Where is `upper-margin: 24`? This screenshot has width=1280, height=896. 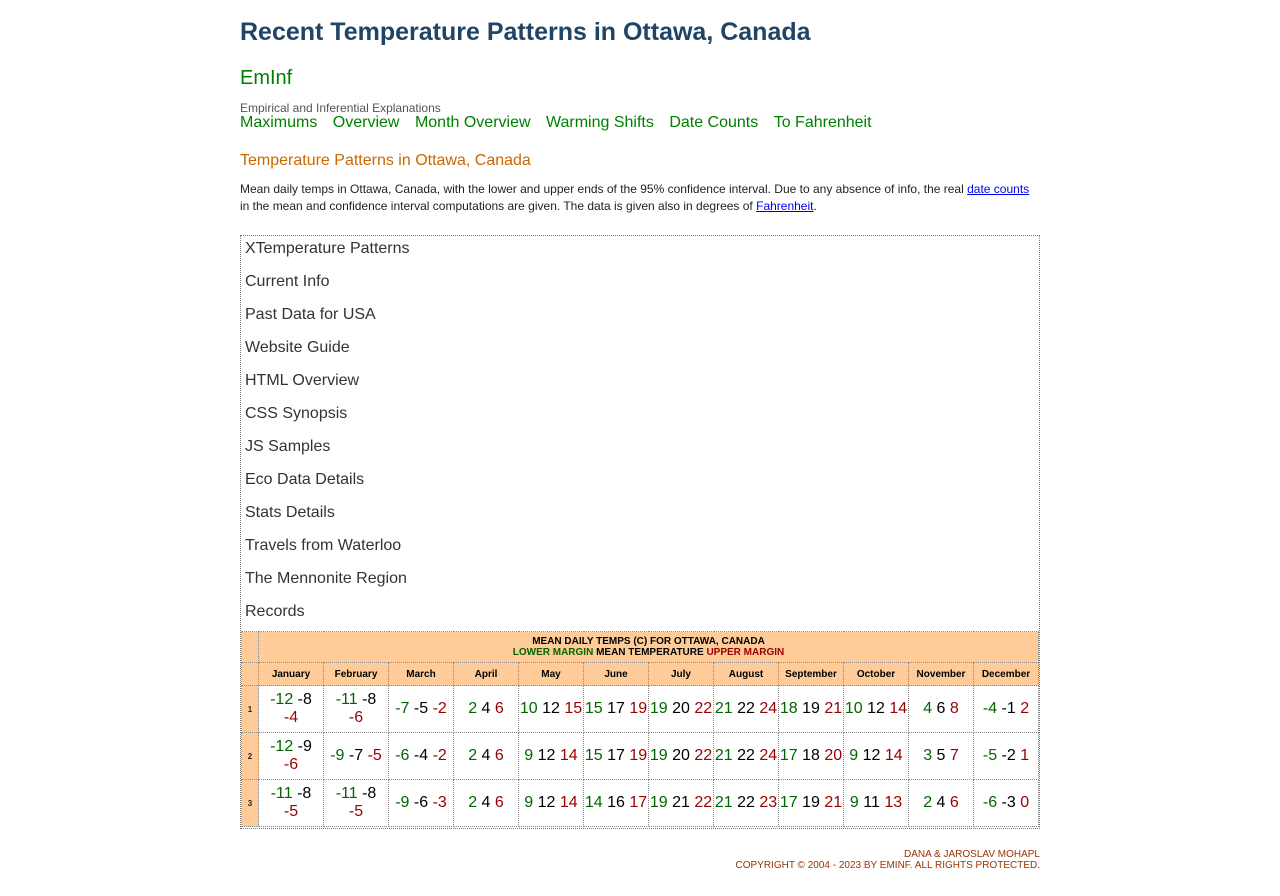 upper-margin: 24 is located at coordinates (768, 708).